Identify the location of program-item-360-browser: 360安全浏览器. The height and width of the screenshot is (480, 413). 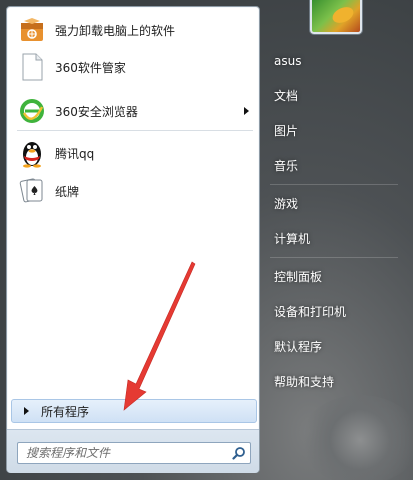
(133, 111).